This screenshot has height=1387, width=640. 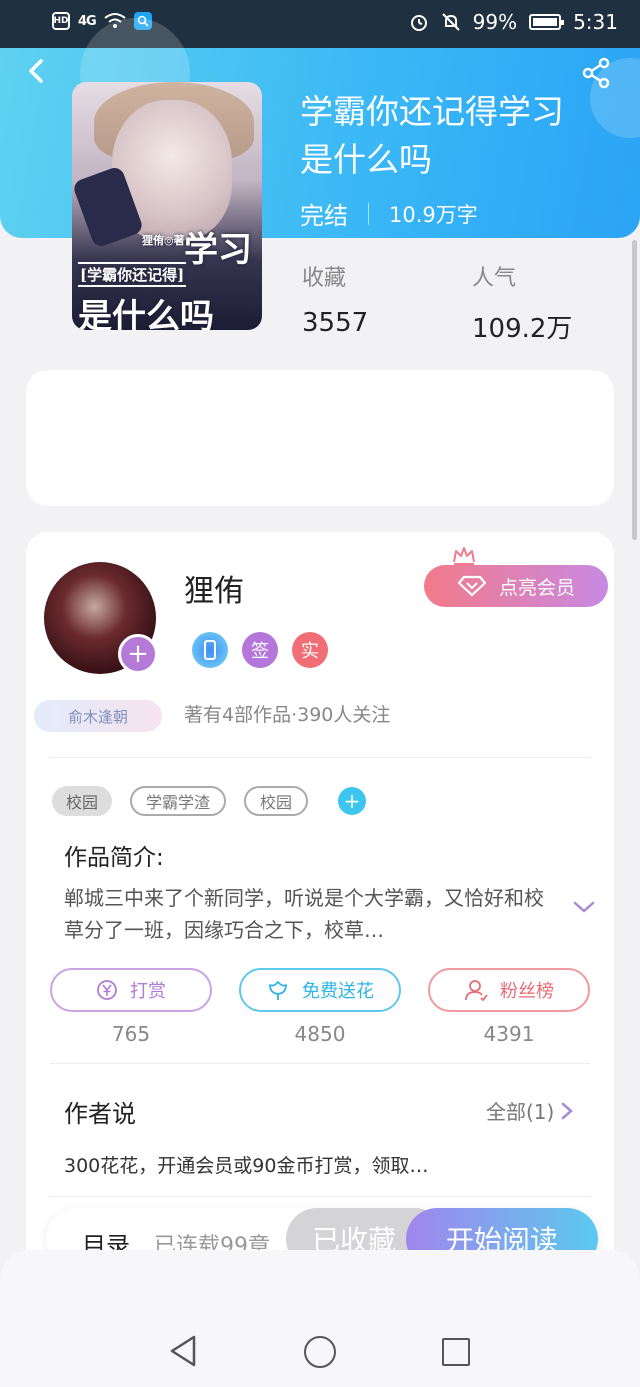 I want to click on fans-rank-button: 粉丝榜, so click(x=509, y=990).